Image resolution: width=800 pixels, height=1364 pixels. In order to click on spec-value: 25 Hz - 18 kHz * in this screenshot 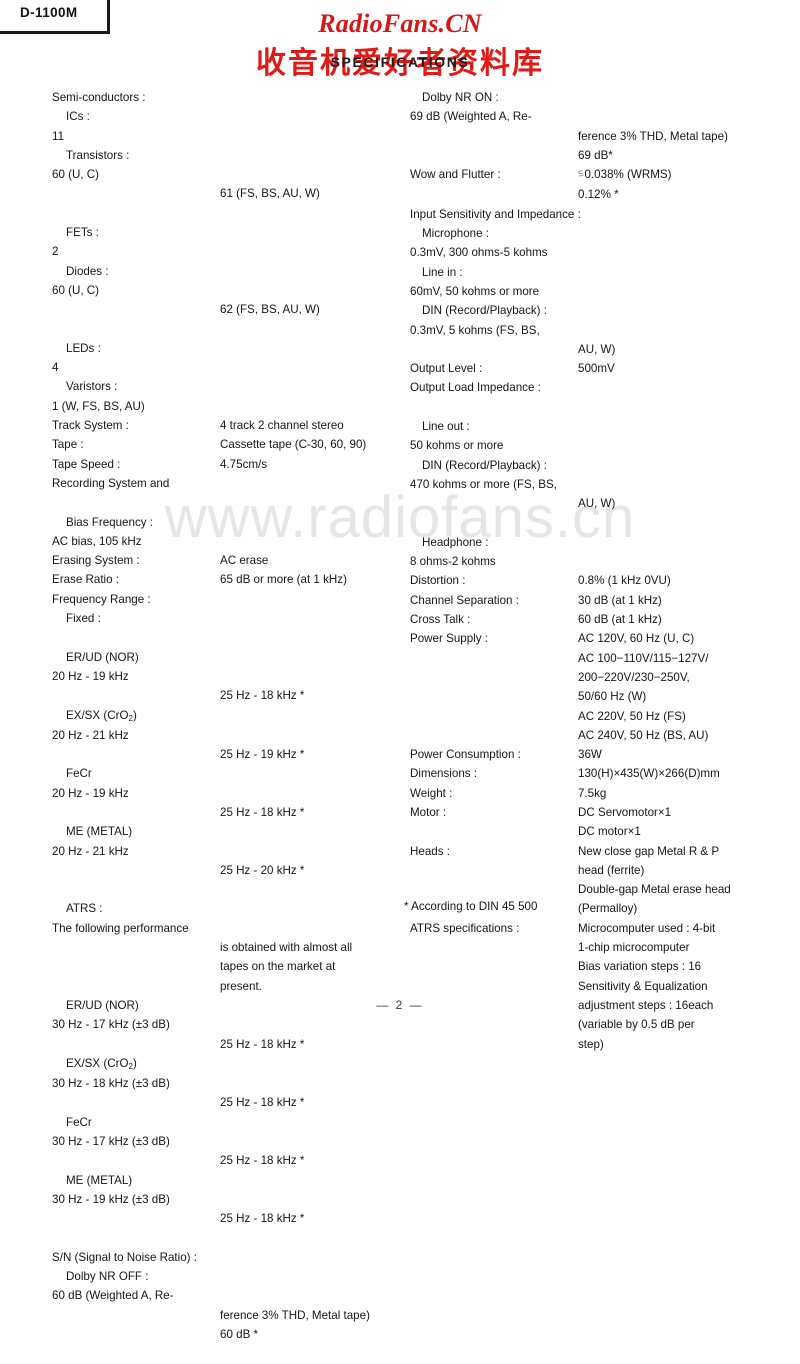, I will do `click(262, 812)`.